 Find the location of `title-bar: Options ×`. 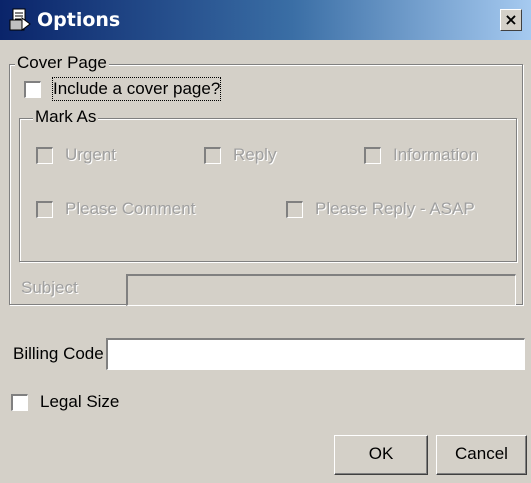

title-bar: Options × is located at coordinates (265, 20).